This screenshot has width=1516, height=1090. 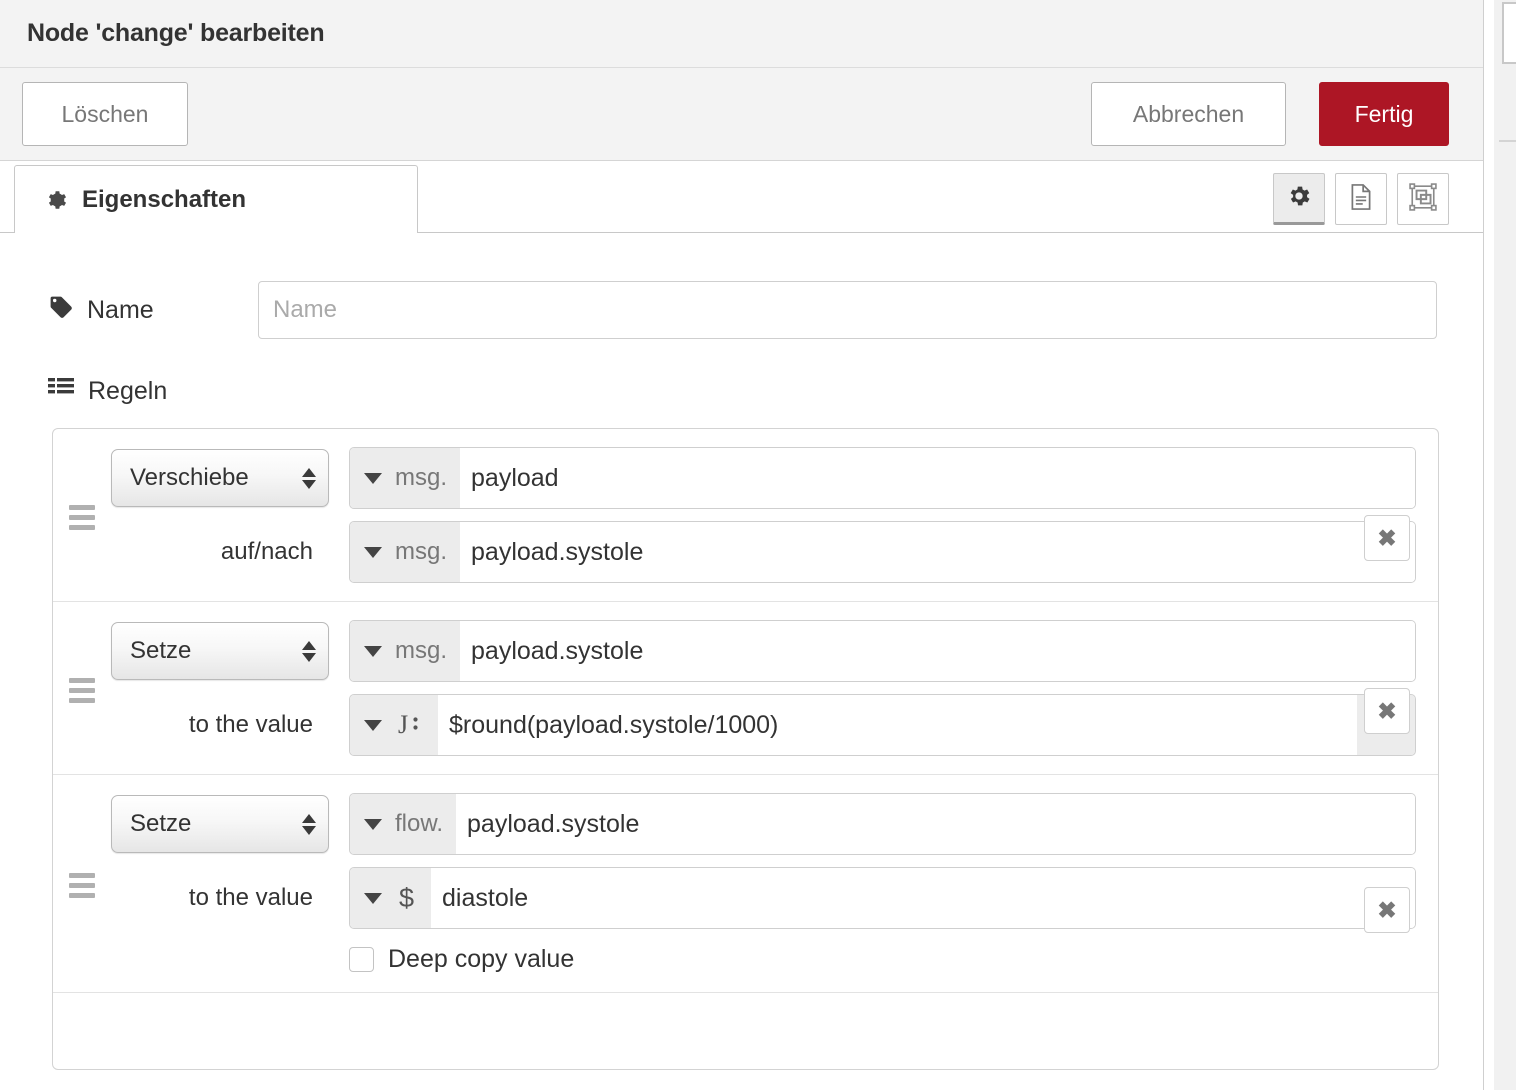 I want to click on rule-row-partial, so click(x=745, y=1031).